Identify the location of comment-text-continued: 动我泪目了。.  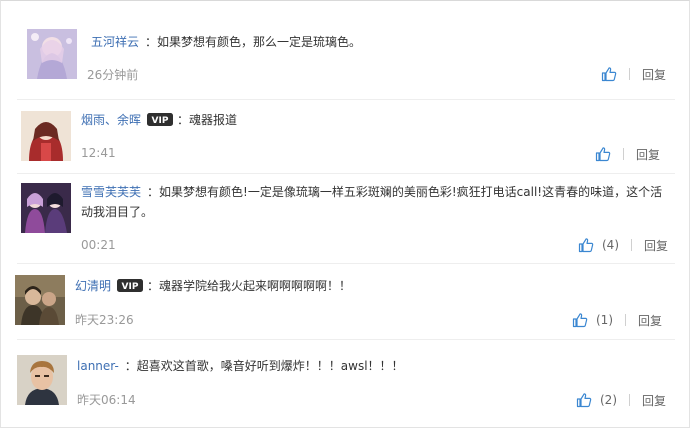
(117, 212).